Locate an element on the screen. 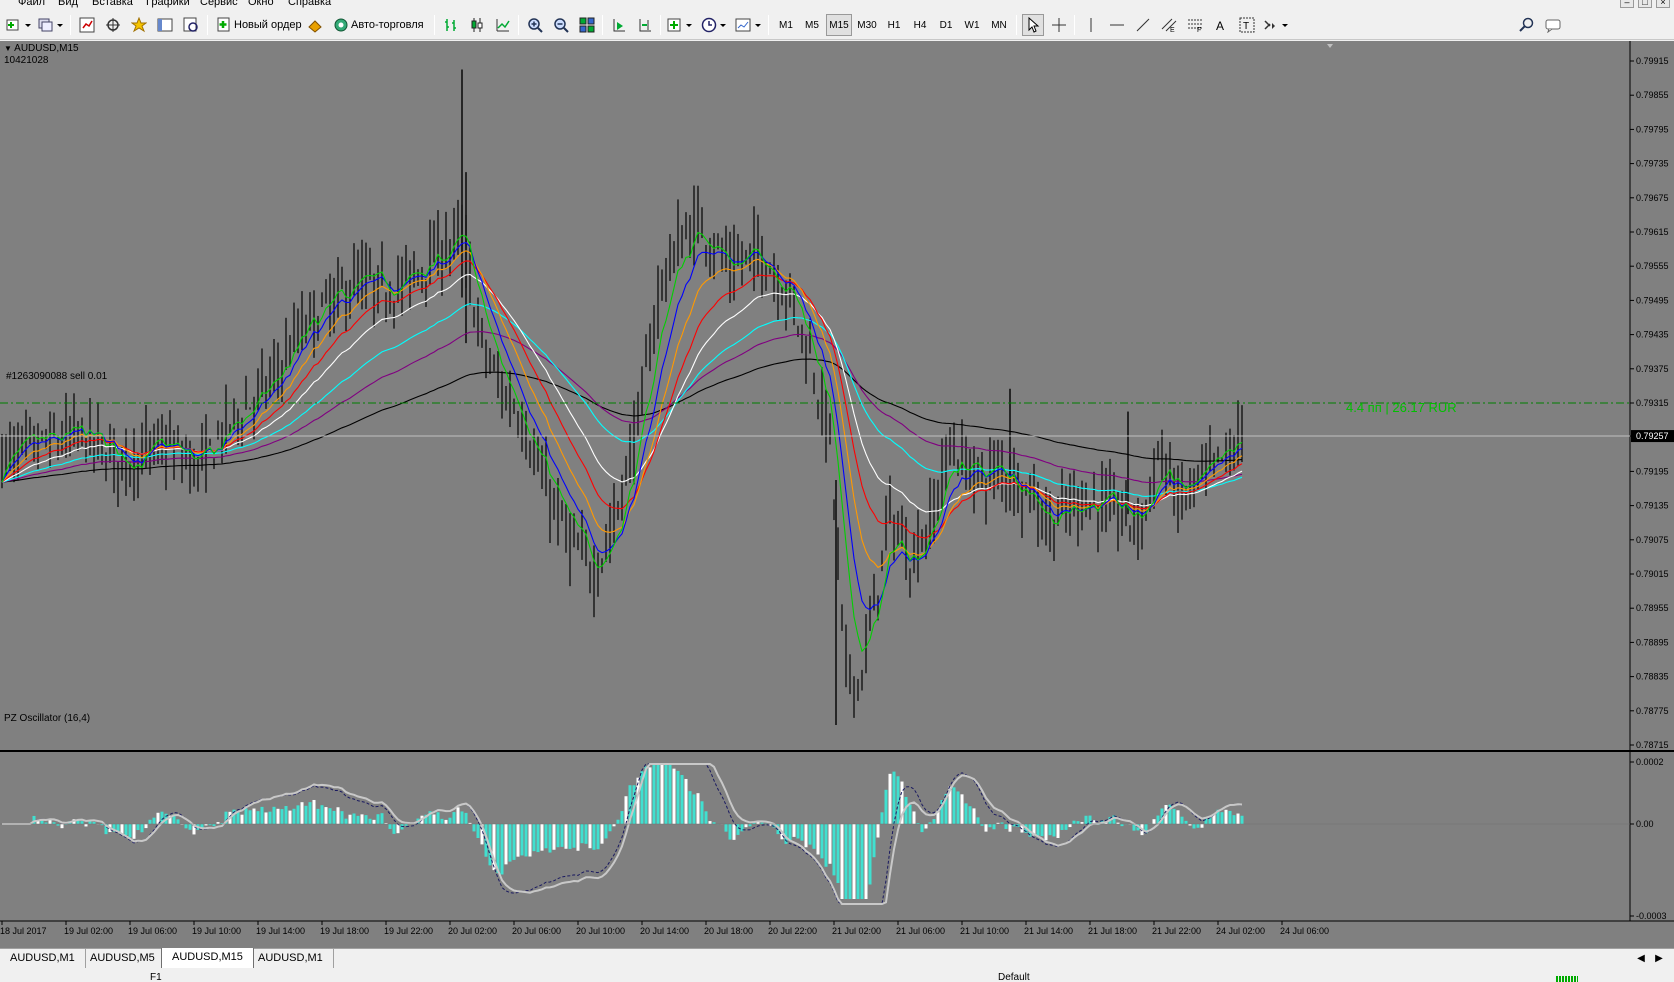 This screenshot has height=982, width=1674. periods-icon is located at coordinates (715, 25).